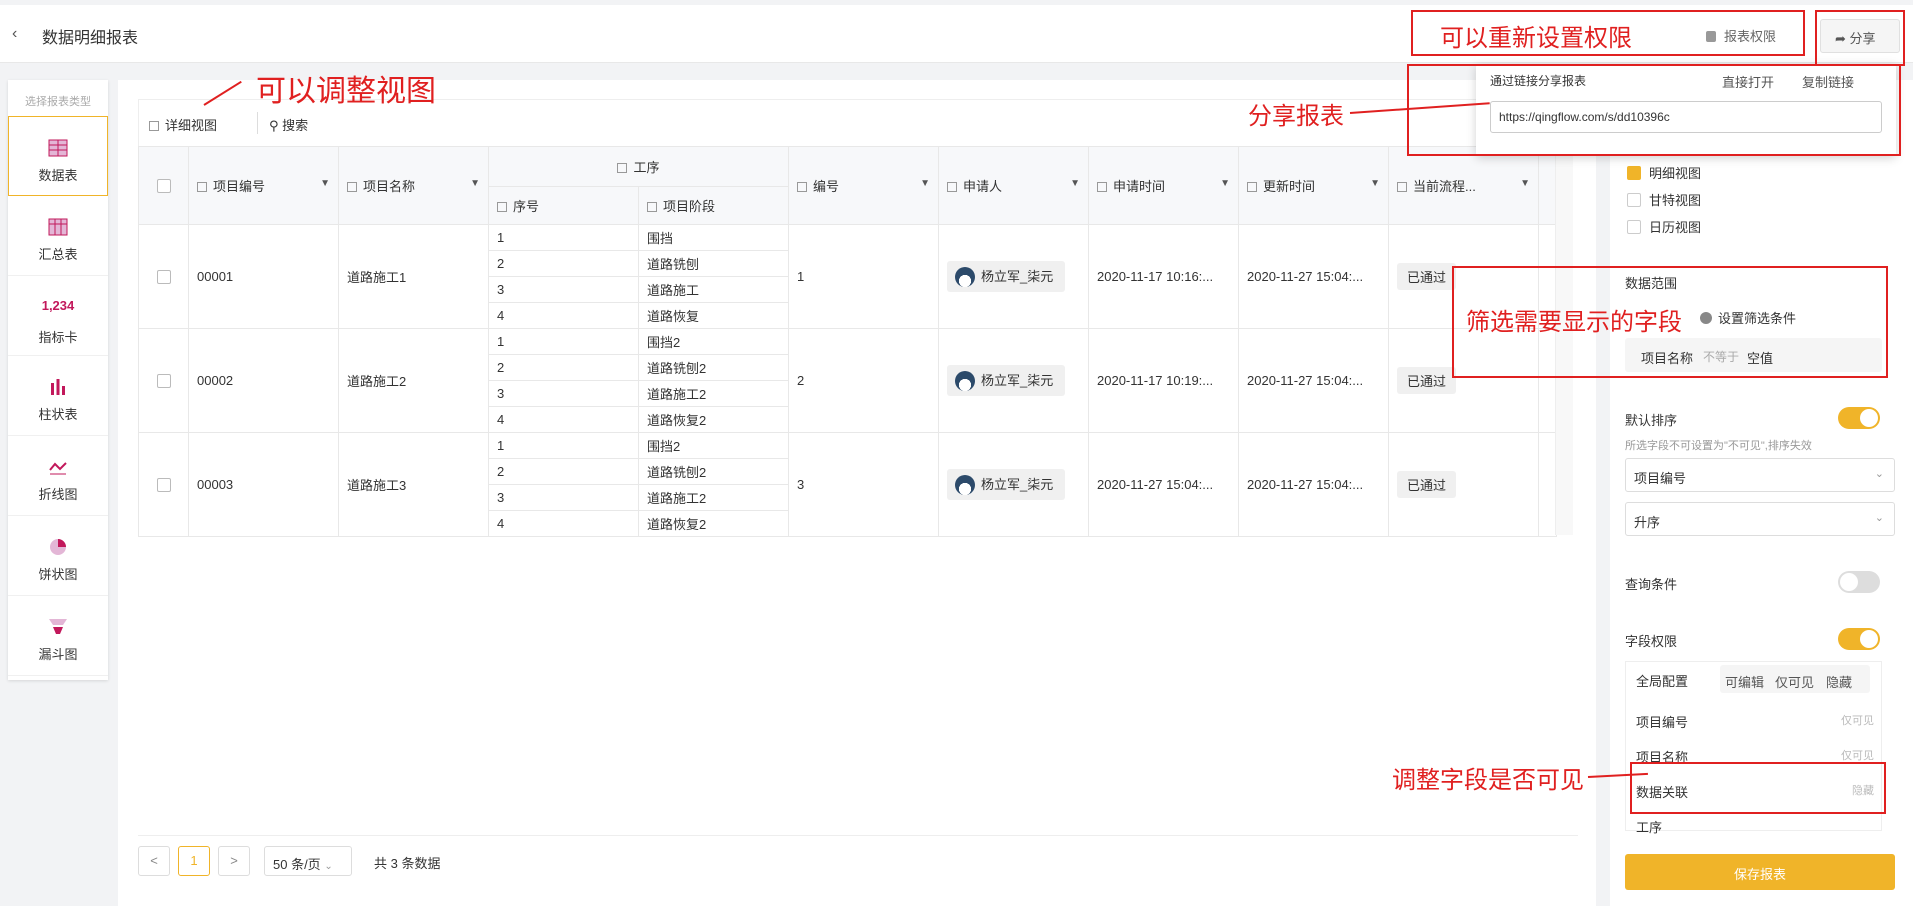 The height and width of the screenshot is (906, 1913). Describe the element at coordinates (90, 38) in the screenshot. I see `page-title: 数据明细报表` at that location.